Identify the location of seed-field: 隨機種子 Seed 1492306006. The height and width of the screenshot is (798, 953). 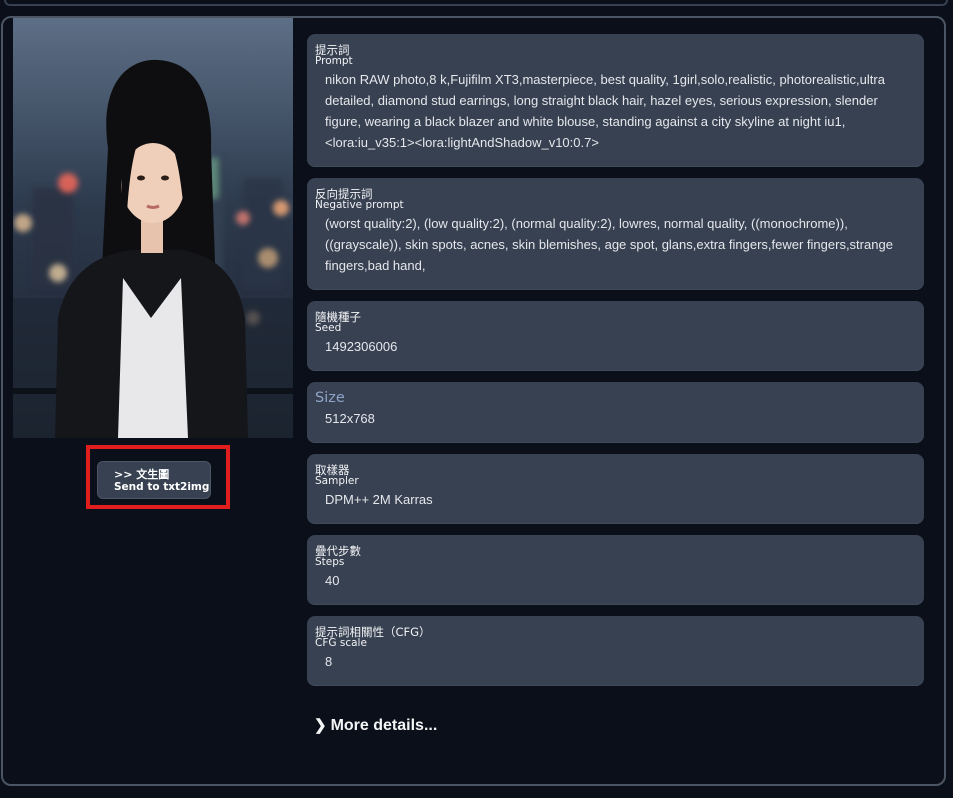
(615, 336).